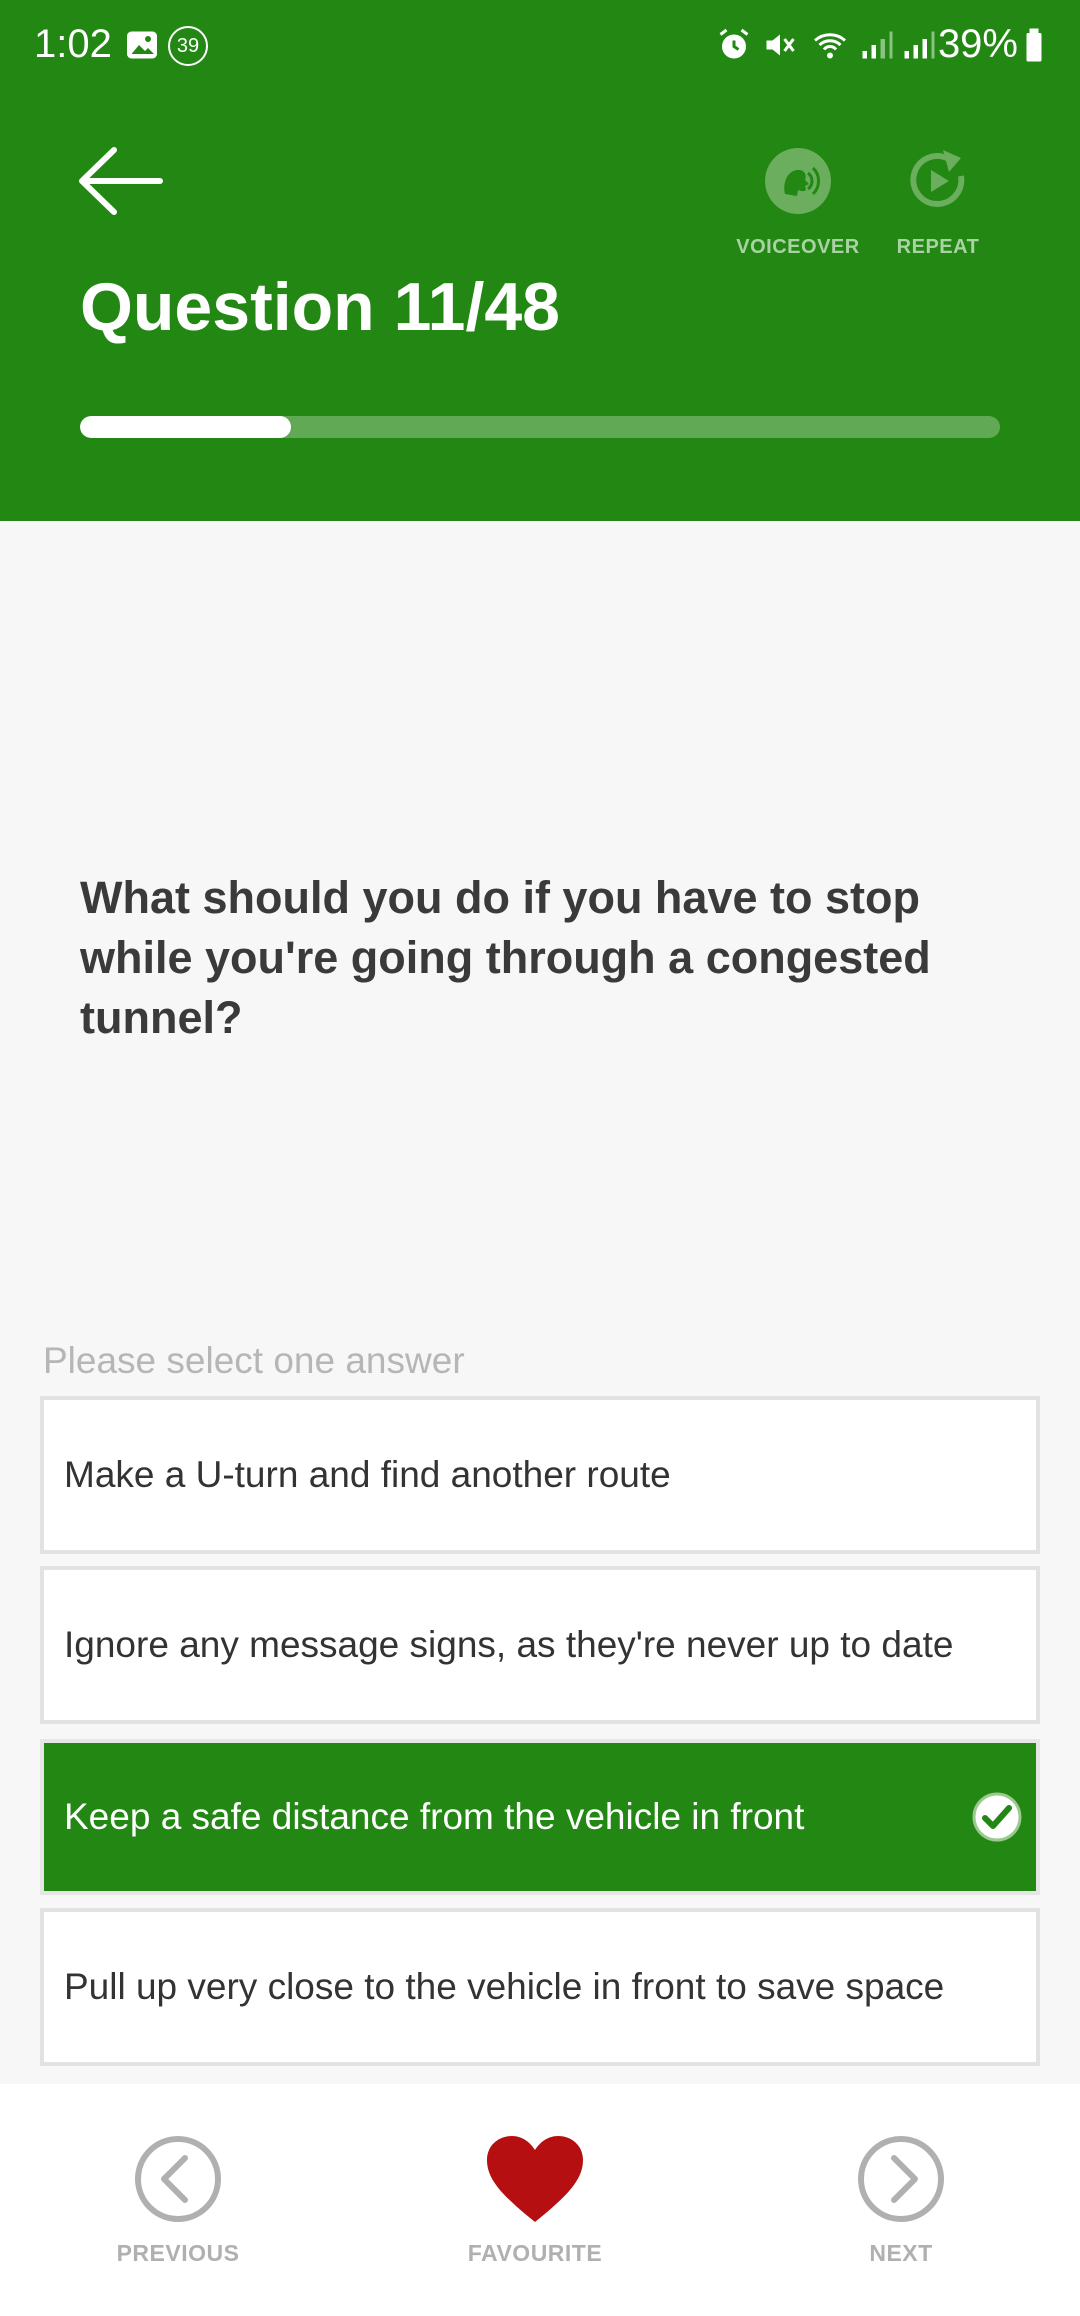 The image size is (1080, 2316). What do you see at coordinates (997, 1817) in the screenshot?
I see `check-icon` at bounding box center [997, 1817].